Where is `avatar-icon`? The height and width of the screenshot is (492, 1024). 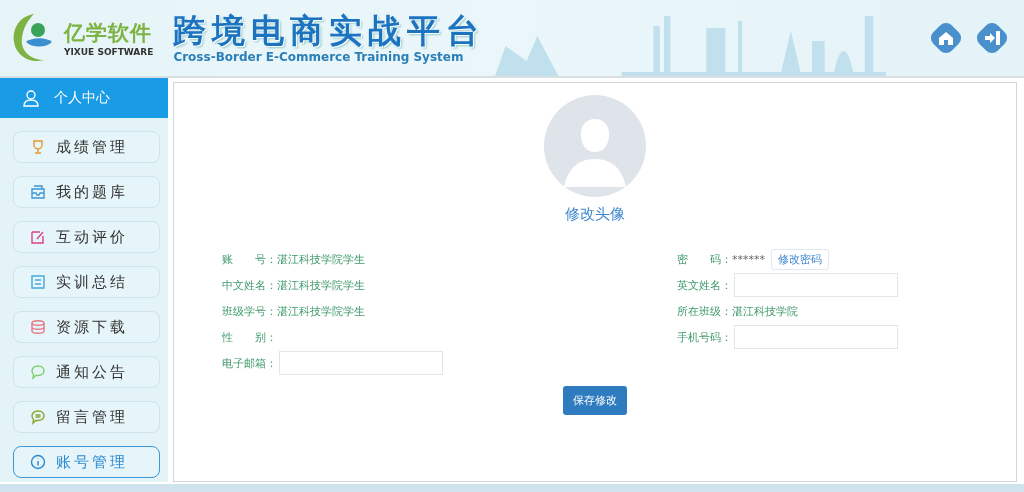 avatar-icon is located at coordinates (595, 146).